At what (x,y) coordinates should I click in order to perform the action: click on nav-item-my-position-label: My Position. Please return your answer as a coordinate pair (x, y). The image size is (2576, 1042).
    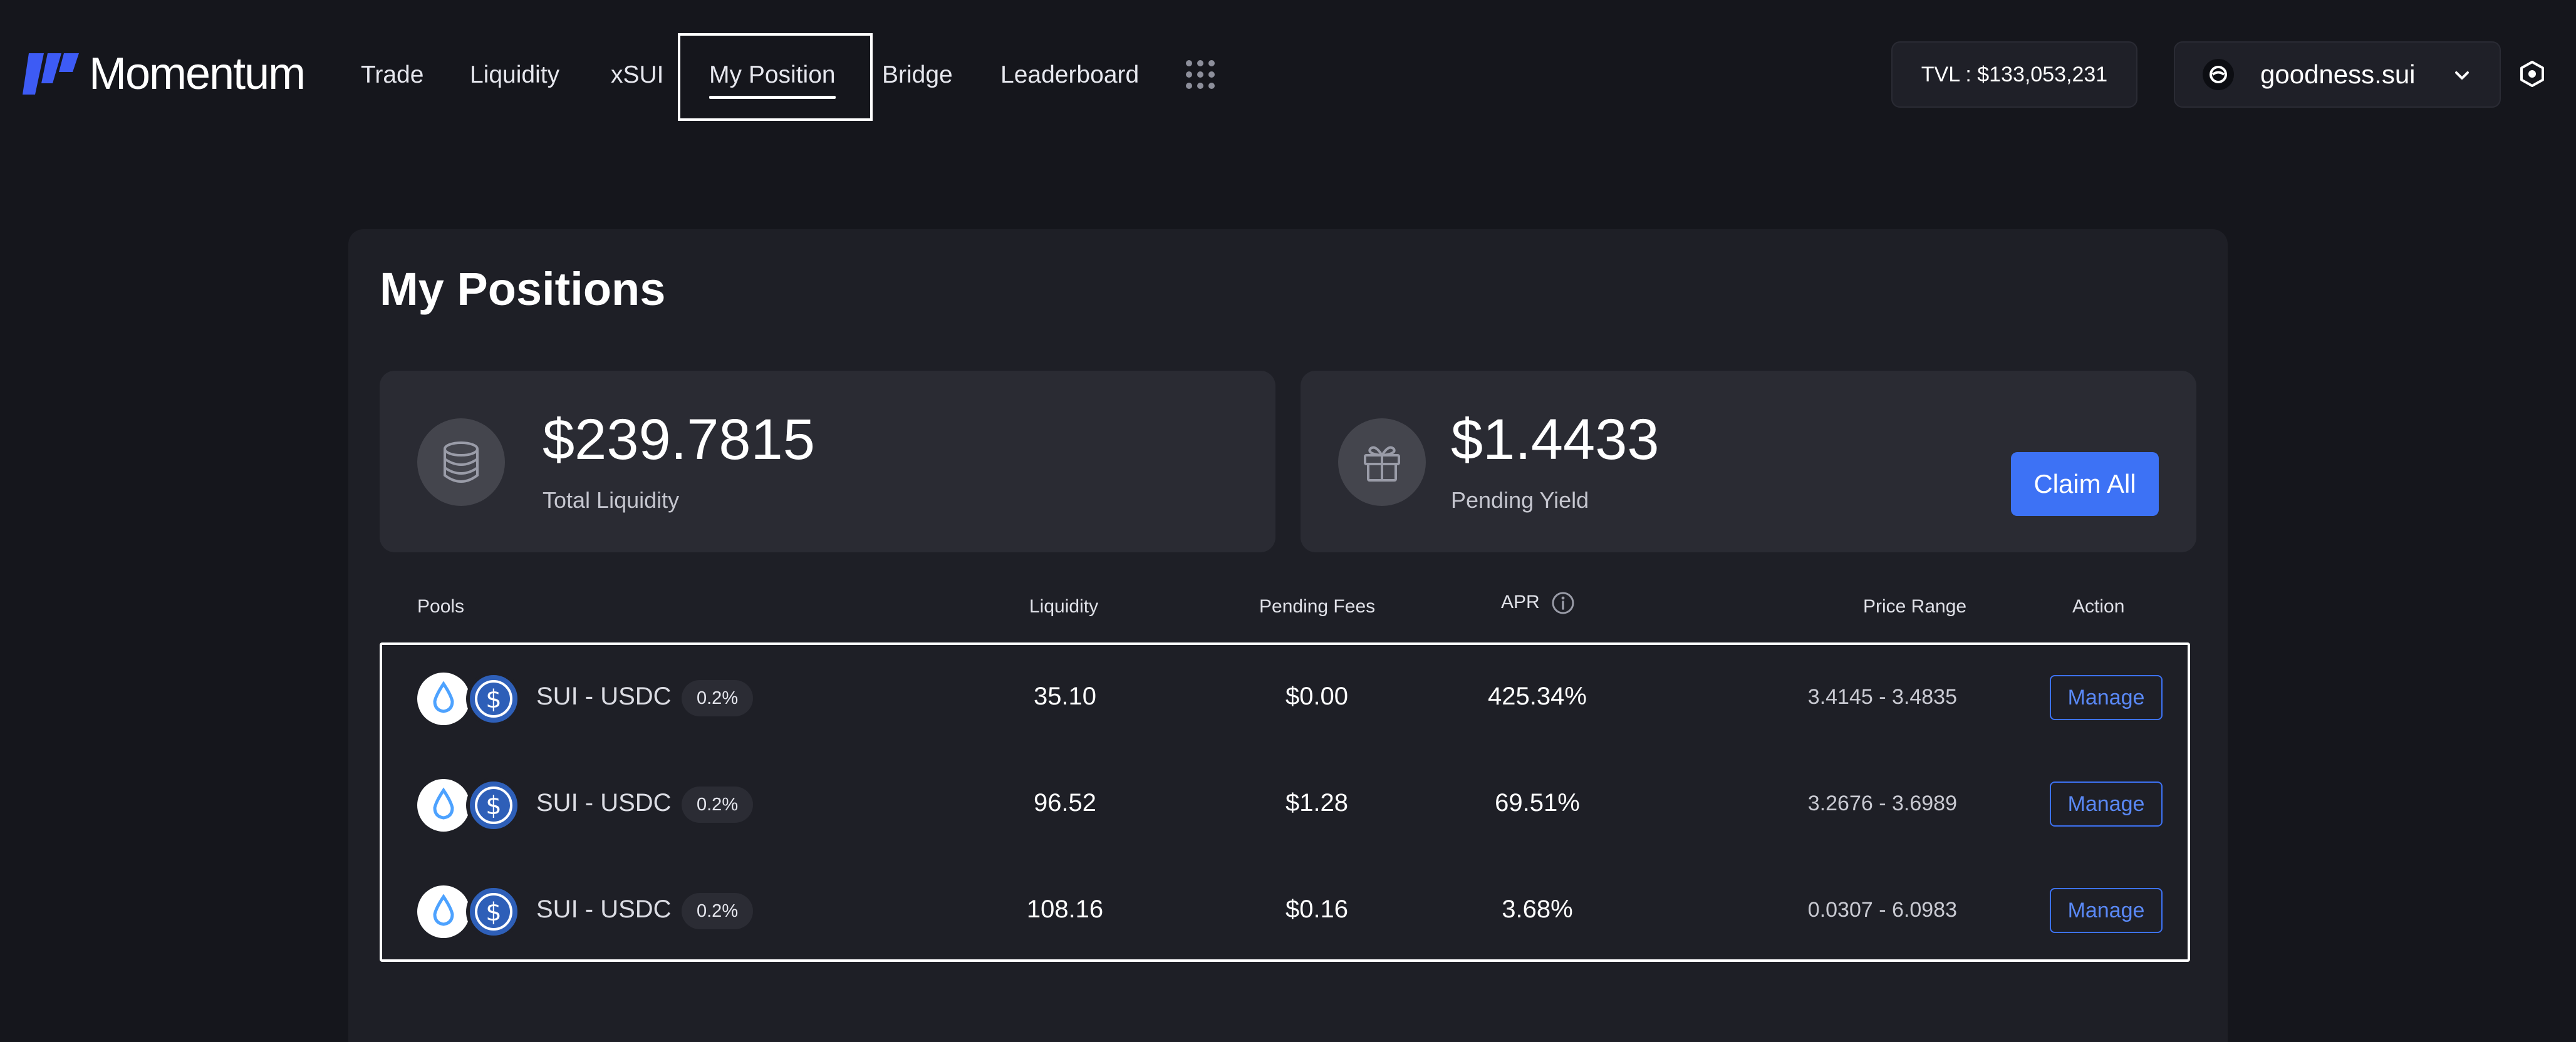
    Looking at the image, I should click on (772, 74).